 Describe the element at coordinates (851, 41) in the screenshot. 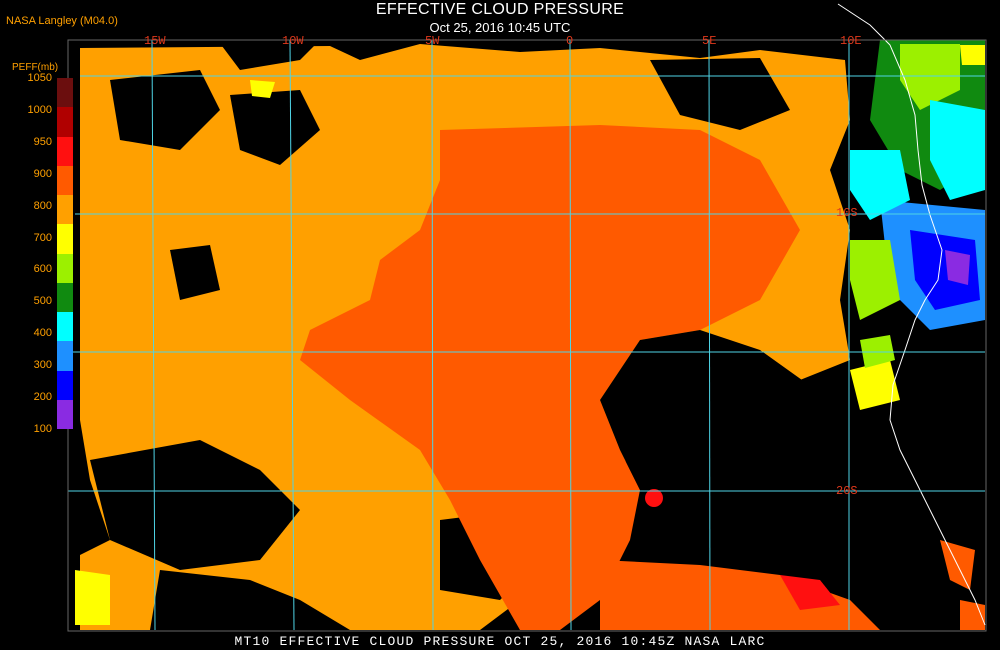

I see `longitude-label: 10E` at that location.